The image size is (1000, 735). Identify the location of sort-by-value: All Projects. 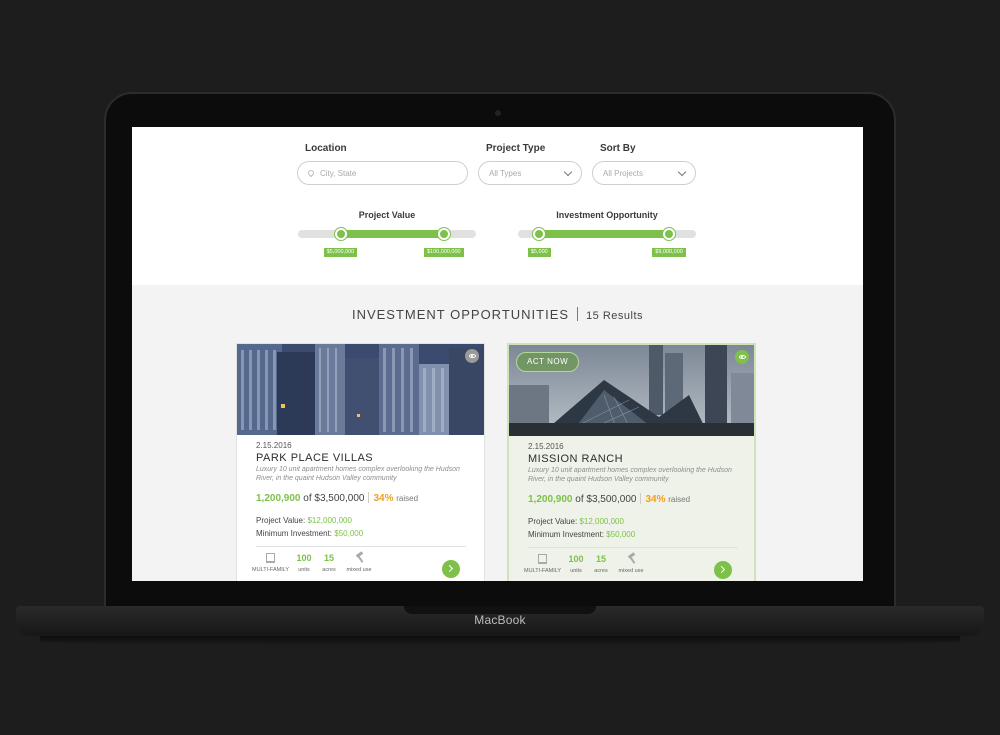
(623, 173).